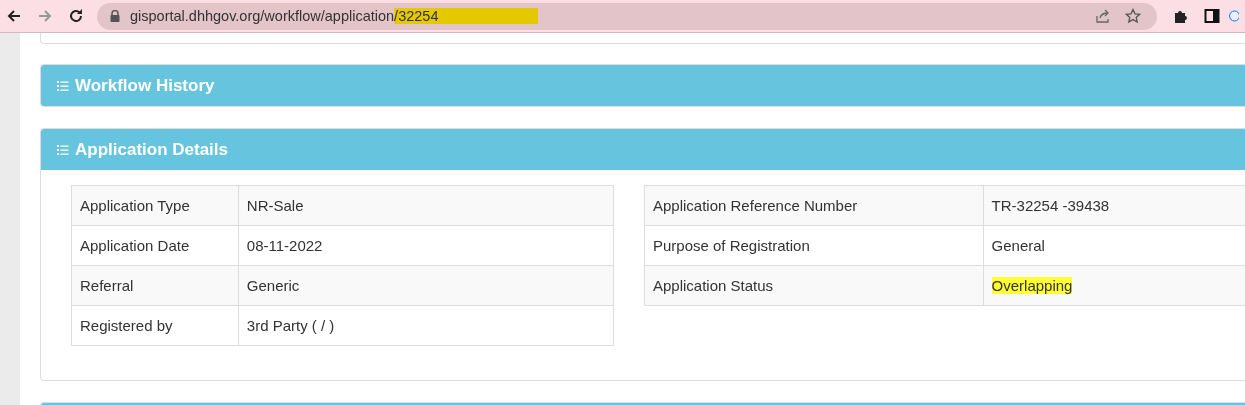 This screenshot has height=405, width=1245. Describe the element at coordinates (145, 85) in the screenshot. I see `panel-title: Workflow History` at that location.